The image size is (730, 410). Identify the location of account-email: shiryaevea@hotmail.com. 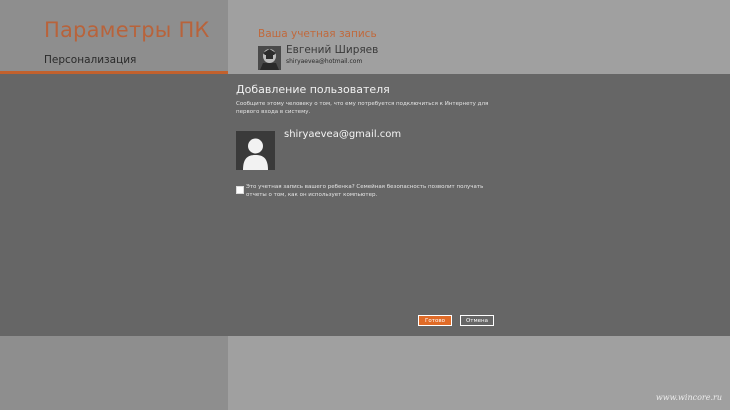
(324, 61).